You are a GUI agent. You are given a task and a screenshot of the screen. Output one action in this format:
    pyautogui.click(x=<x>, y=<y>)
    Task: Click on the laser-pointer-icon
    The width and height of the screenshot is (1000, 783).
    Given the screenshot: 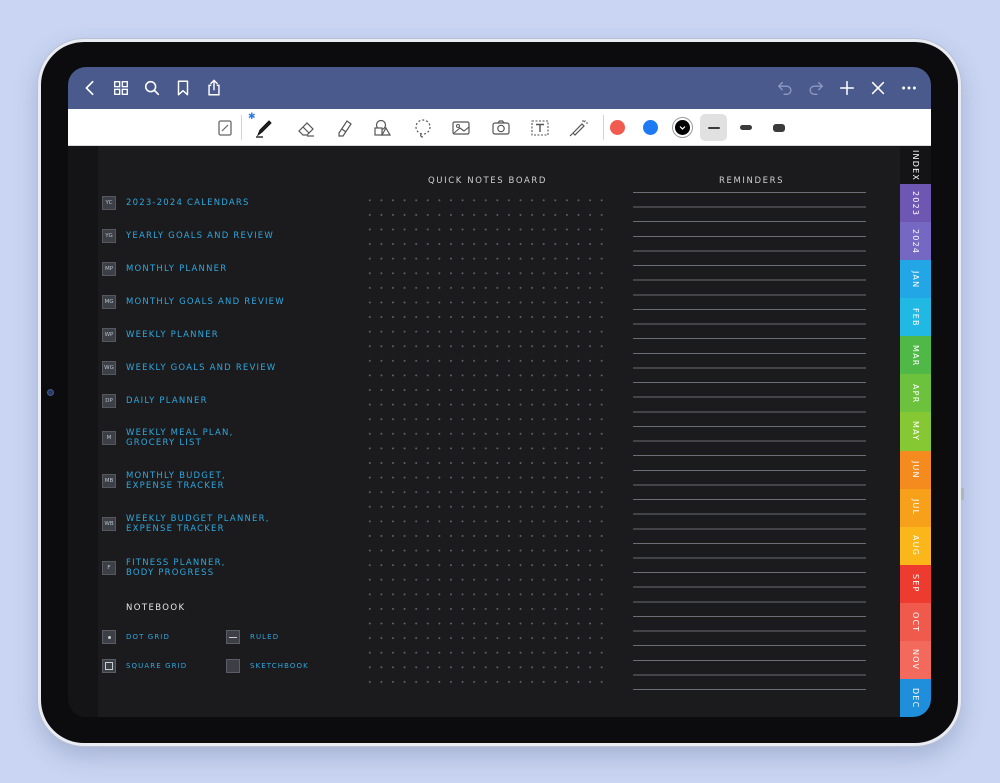 What is the action you would take?
    pyautogui.click(x=578, y=128)
    